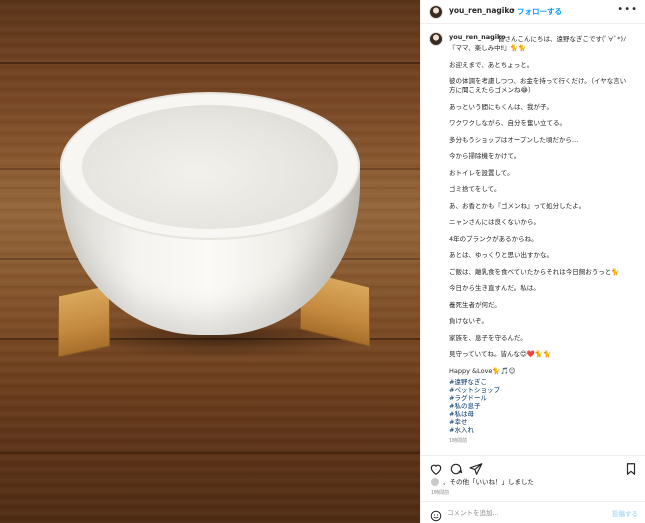 This screenshot has width=645, height=523. Describe the element at coordinates (481, 172) in the screenshot. I see `caption-line: おトイレを設置して。` at that location.